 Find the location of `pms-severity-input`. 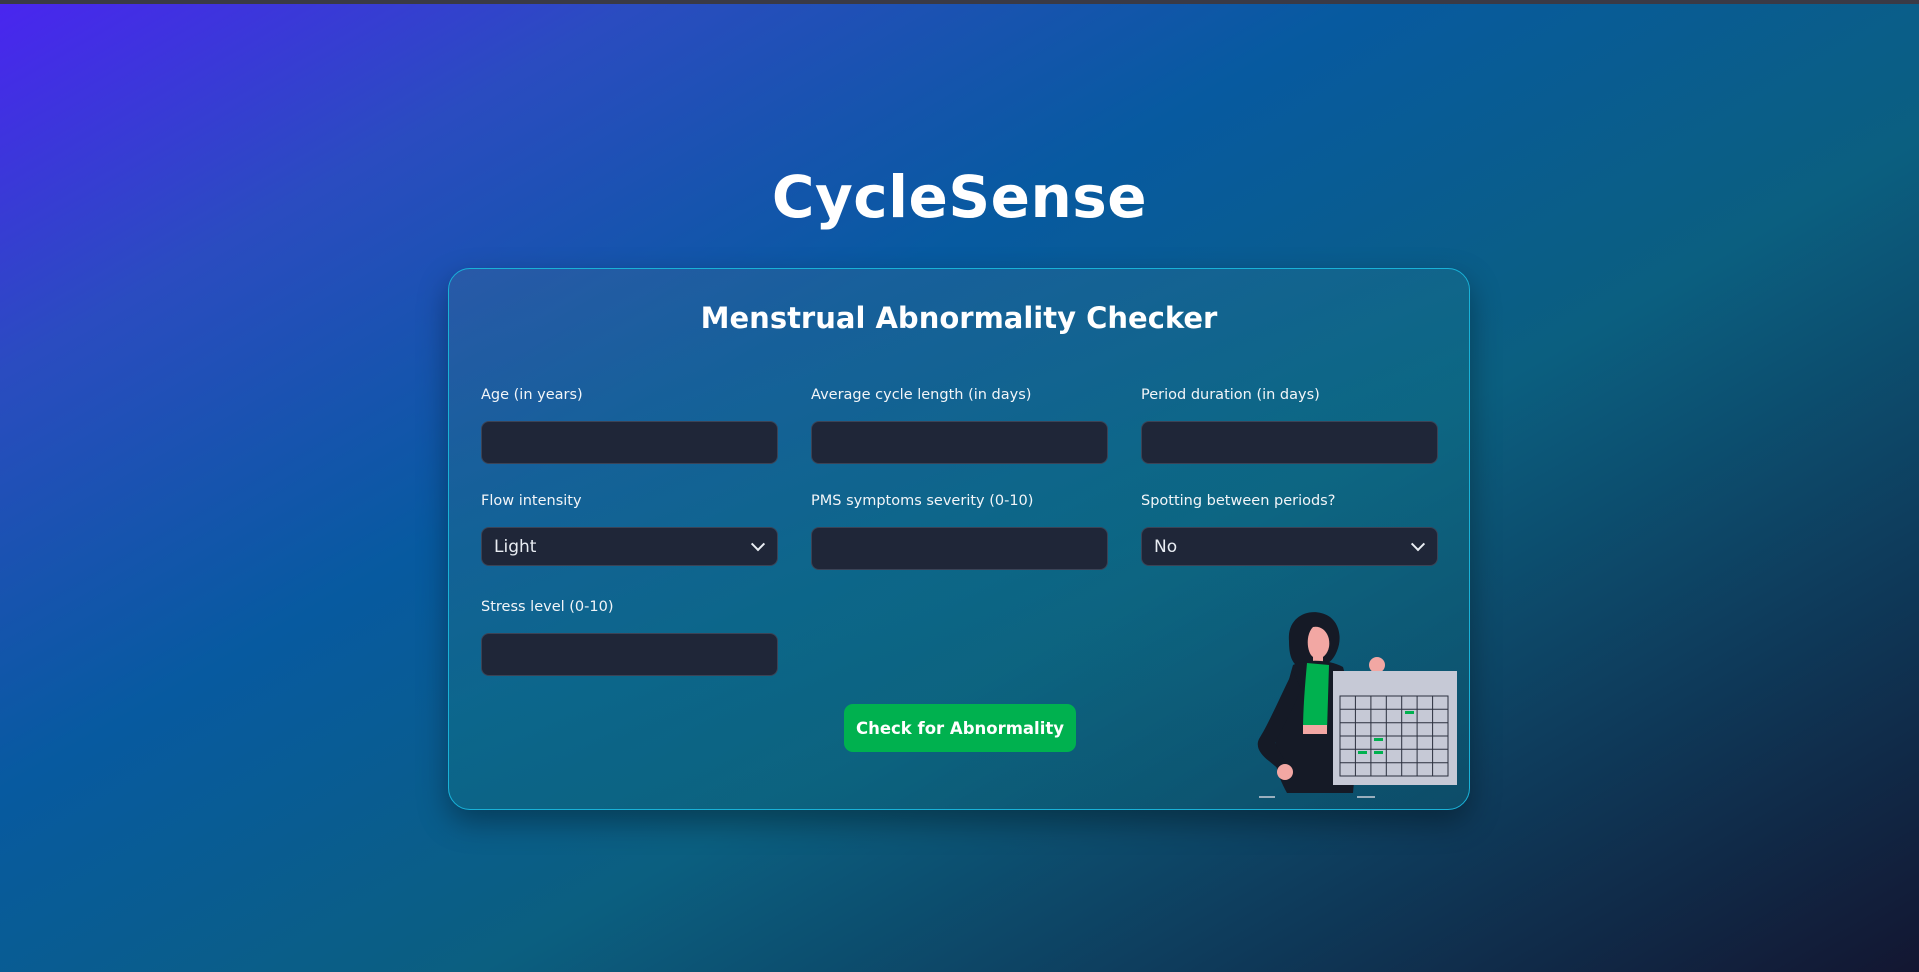

pms-severity-input is located at coordinates (959, 548).